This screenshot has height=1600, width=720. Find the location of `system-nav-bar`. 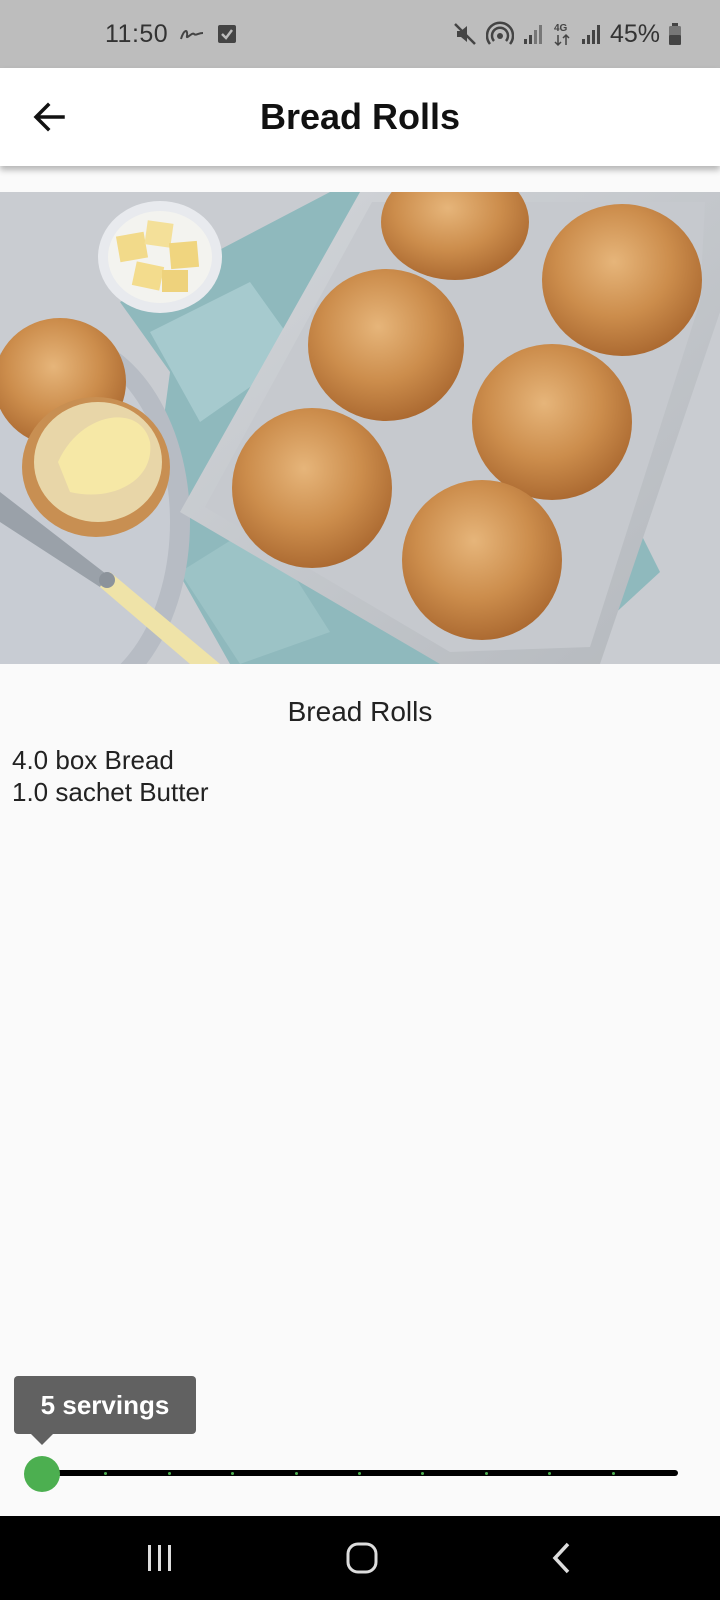

system-nav-bar is located at coordinates (360, 1558).